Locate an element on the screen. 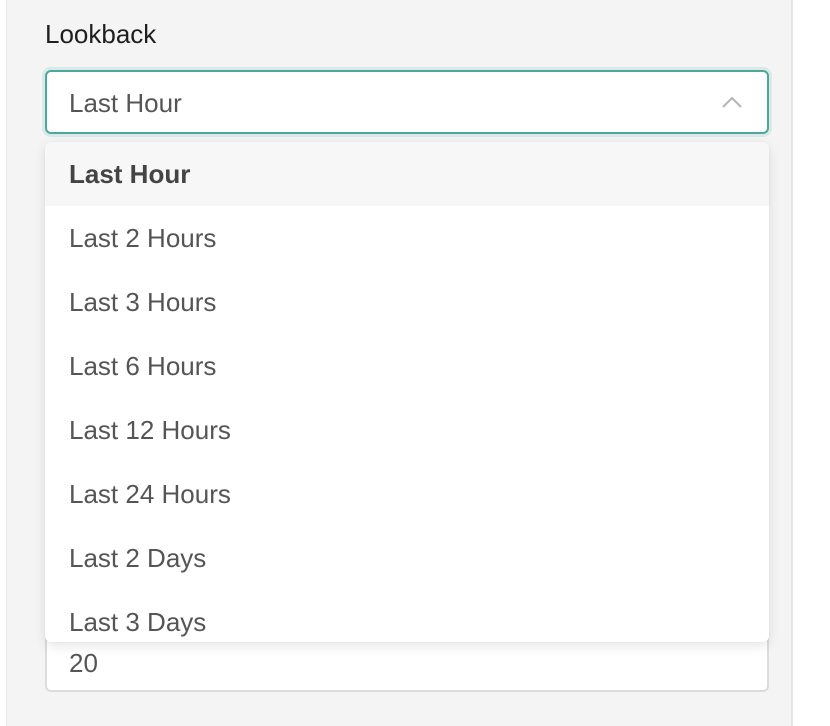 This screenshot has width=830, height=726. lookback-option: Last 24 Hours is located at coordinates (407, 494).